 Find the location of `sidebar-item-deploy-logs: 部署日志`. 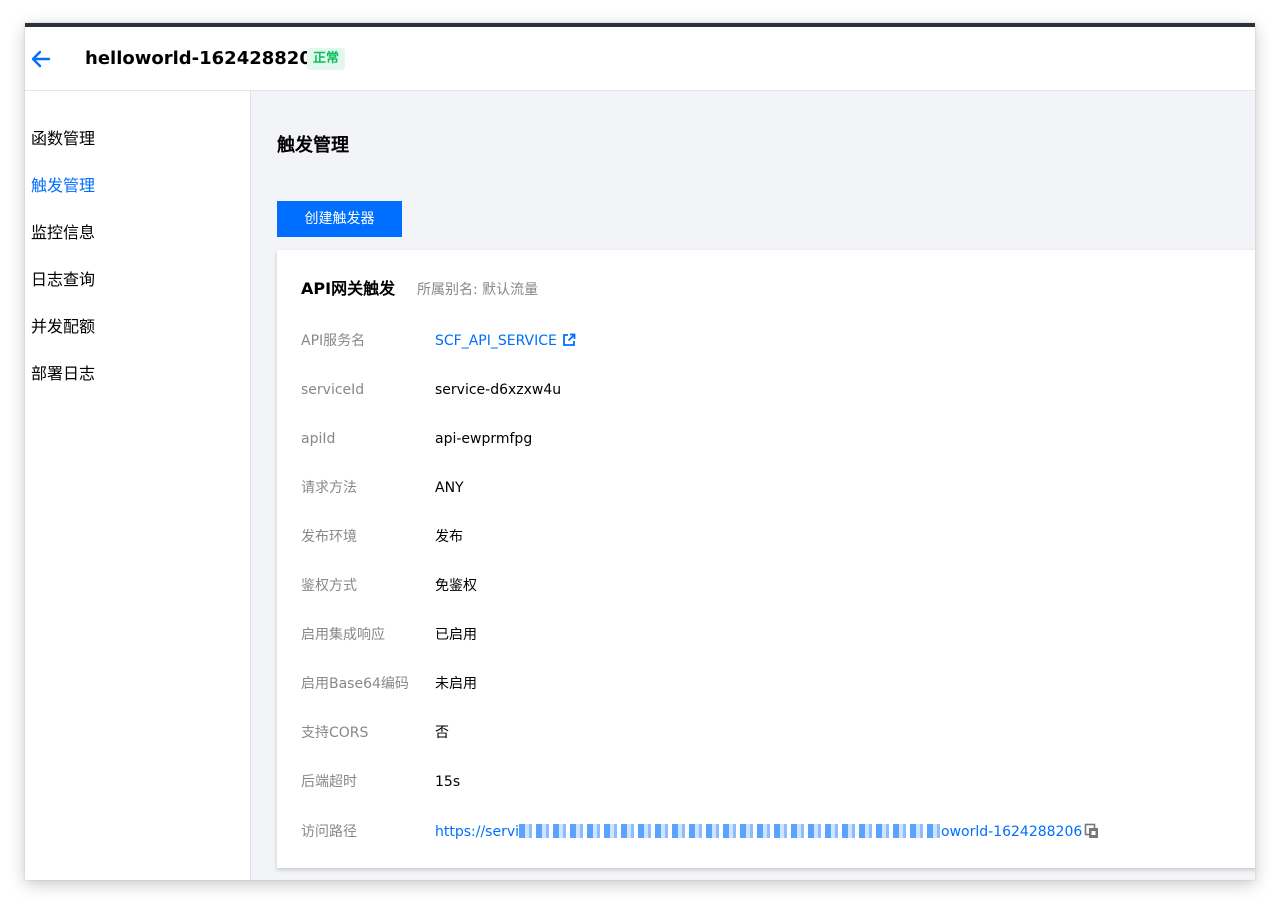

sidebar-item-deploy-logs: 部署日志 is located at coordinates (63, 374).